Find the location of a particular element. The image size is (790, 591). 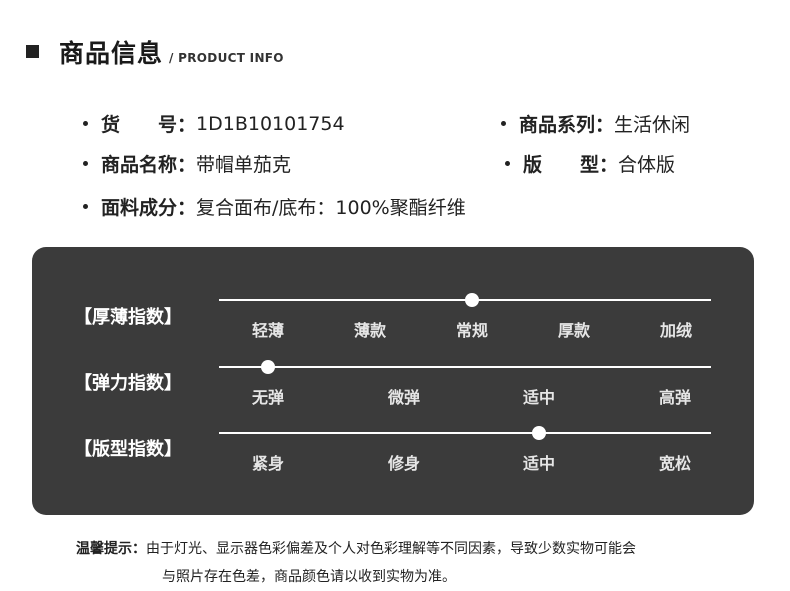

info-value: 生活休闲 is located at coordinates (652, 125).